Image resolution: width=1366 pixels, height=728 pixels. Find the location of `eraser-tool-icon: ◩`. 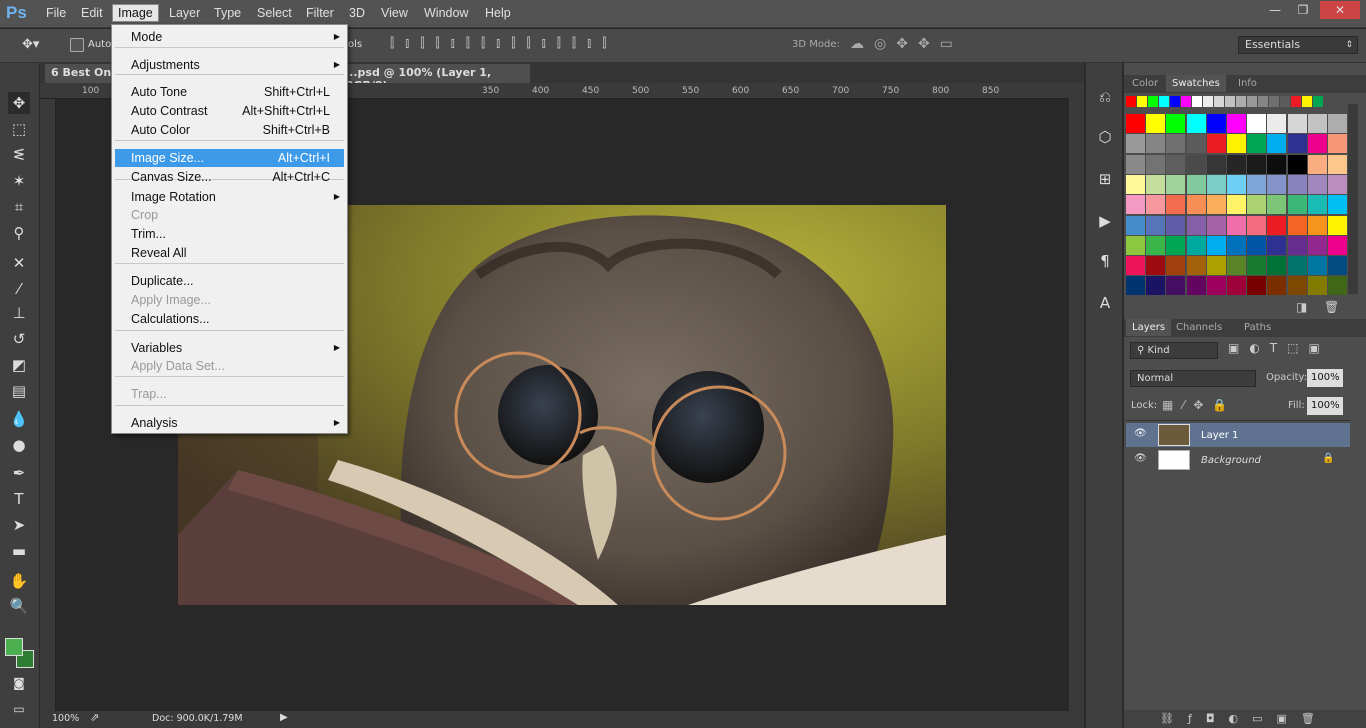

eraser-tool-icon: ◩ is located at coordinates (19, 365).